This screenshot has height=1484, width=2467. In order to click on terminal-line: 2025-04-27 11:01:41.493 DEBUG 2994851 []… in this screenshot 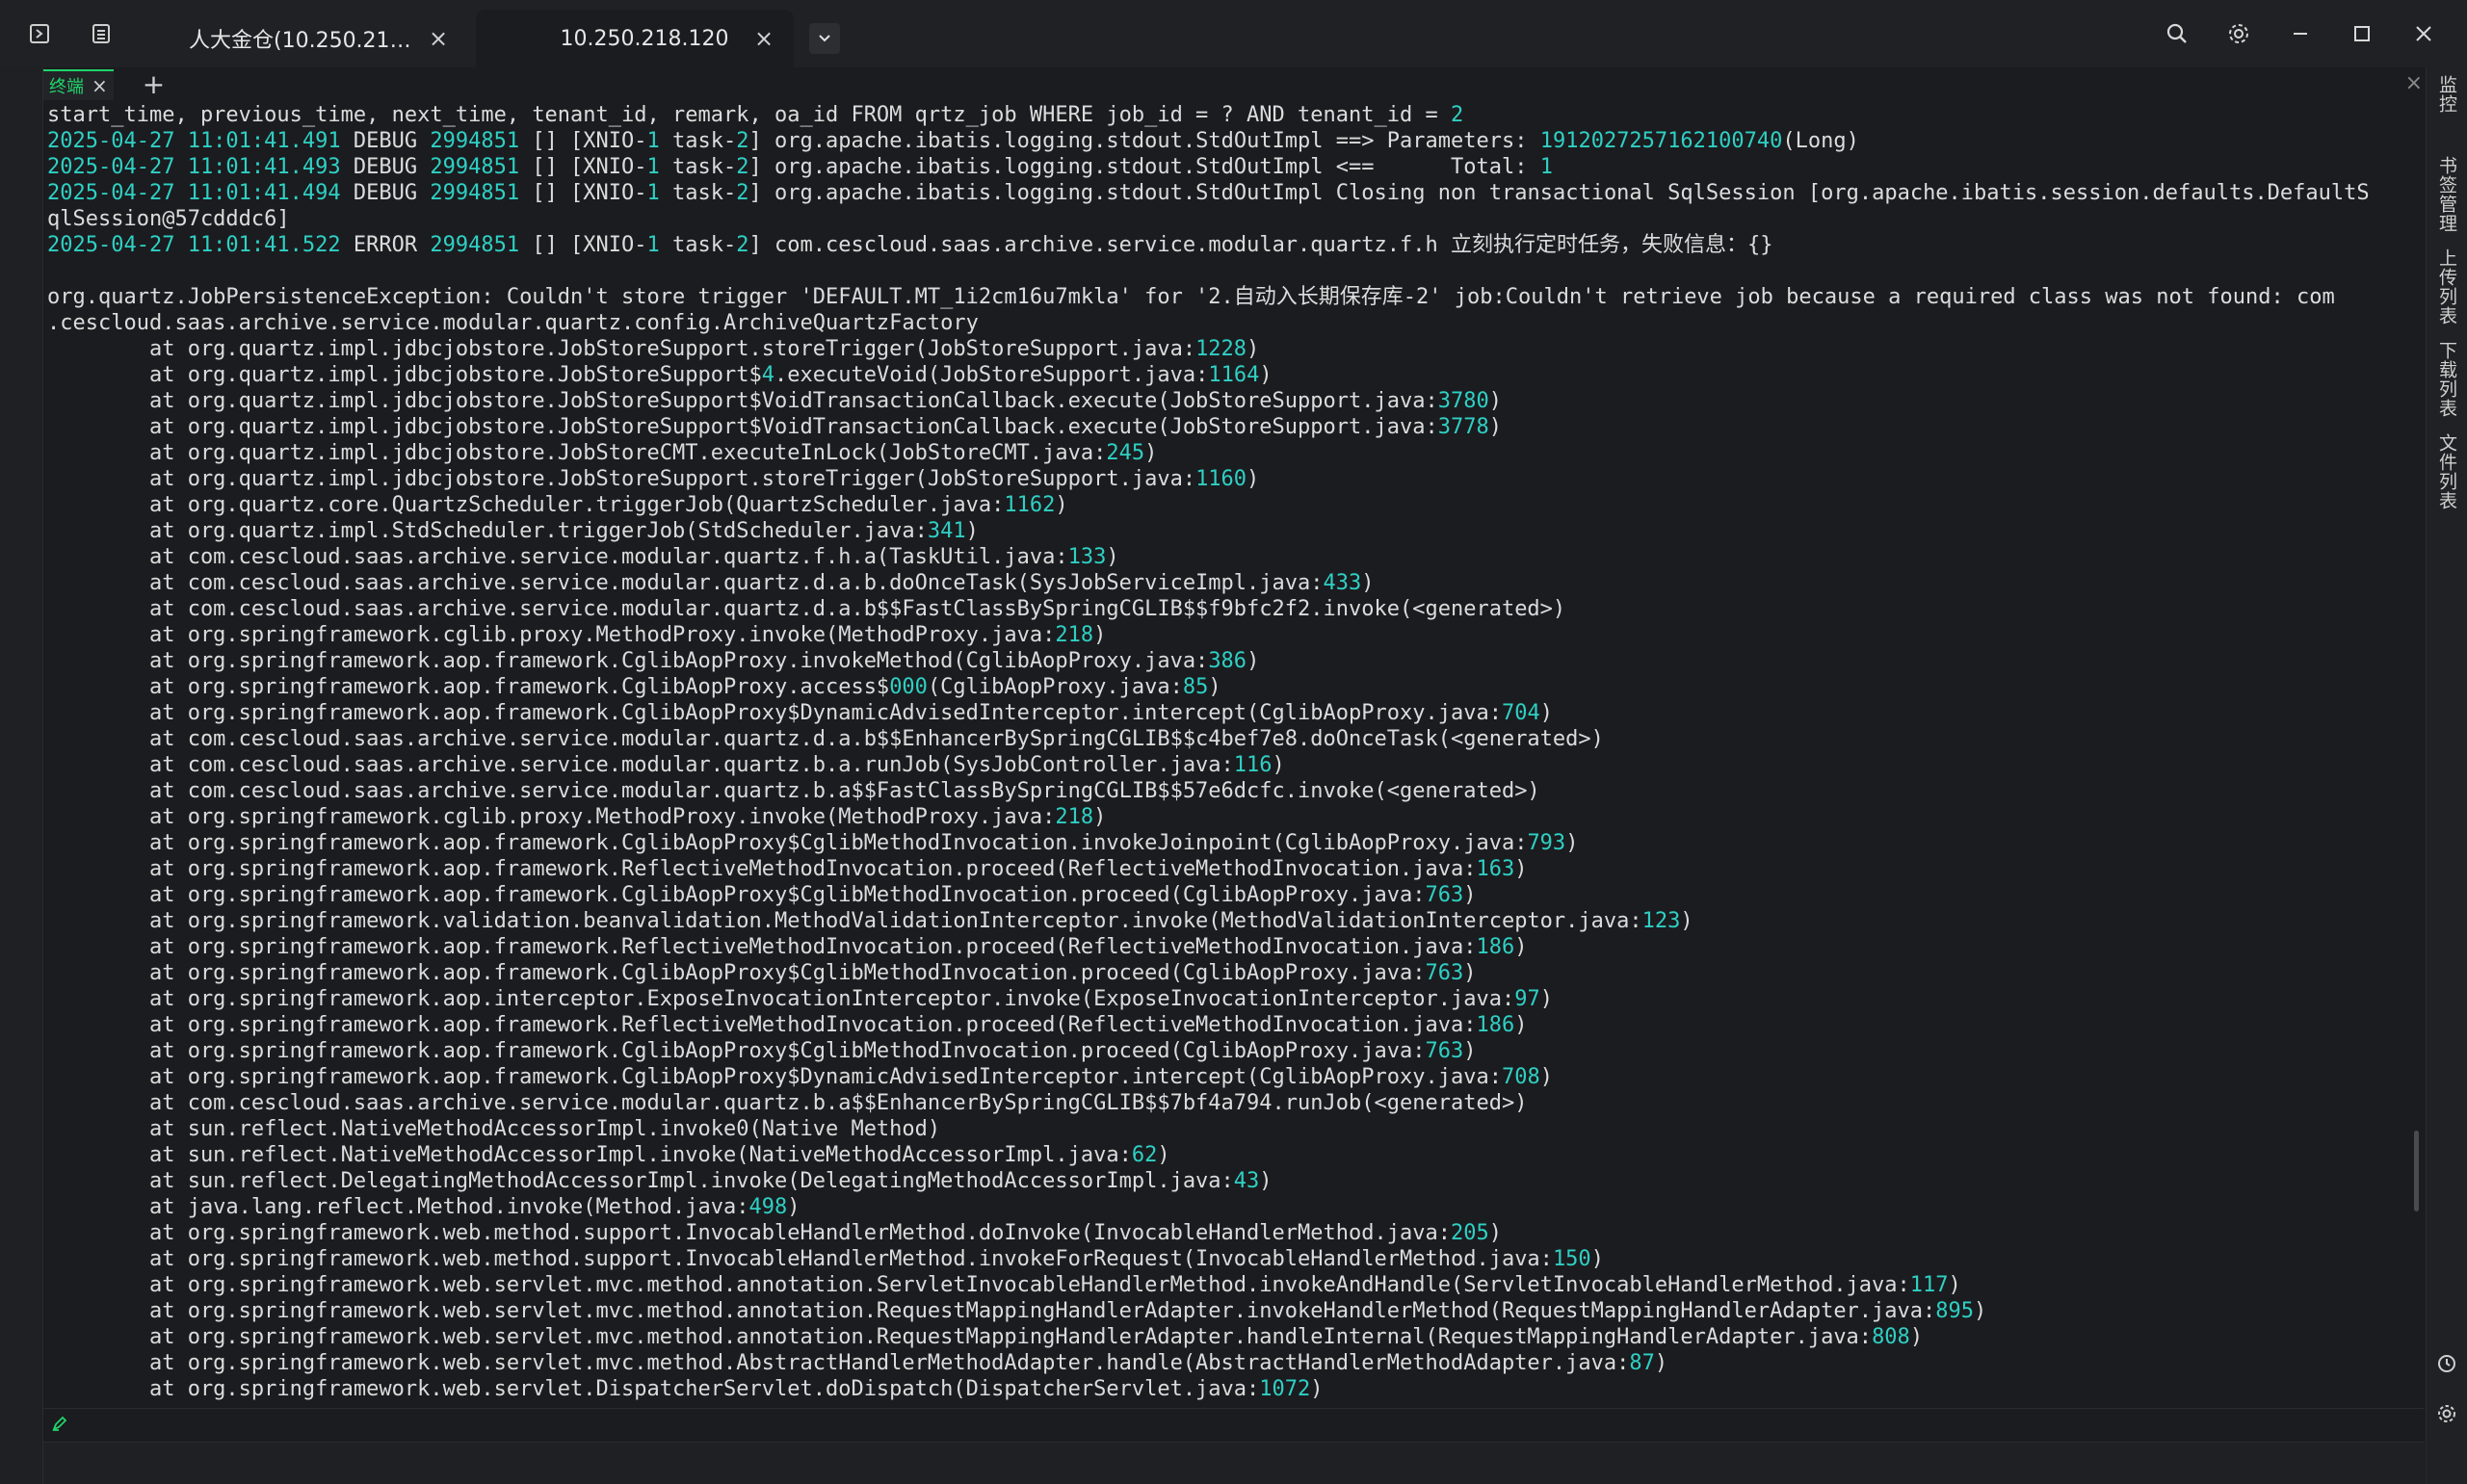, I will do `click(1233, 167)`.